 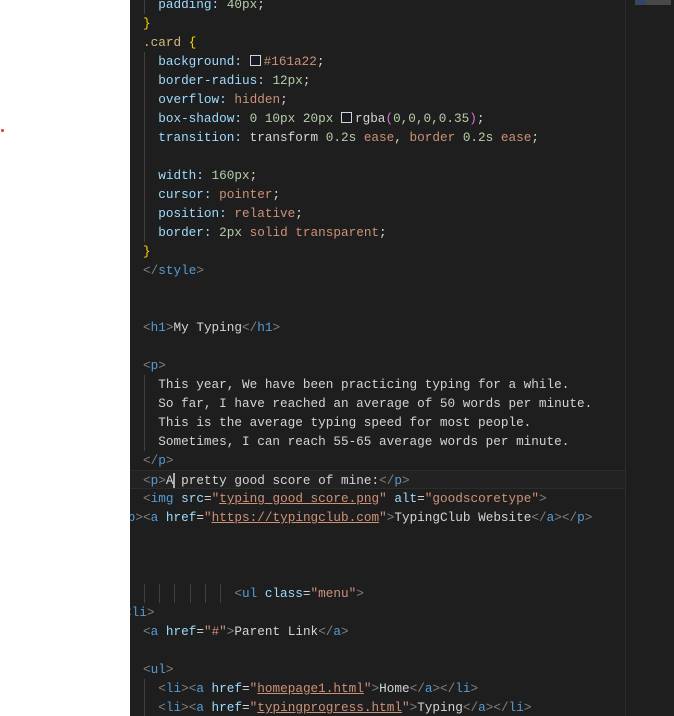 What do you see at coordinates (158, 669) in the screenshot?
I see `code-line: <ul>` at bounding box center [158, 669].